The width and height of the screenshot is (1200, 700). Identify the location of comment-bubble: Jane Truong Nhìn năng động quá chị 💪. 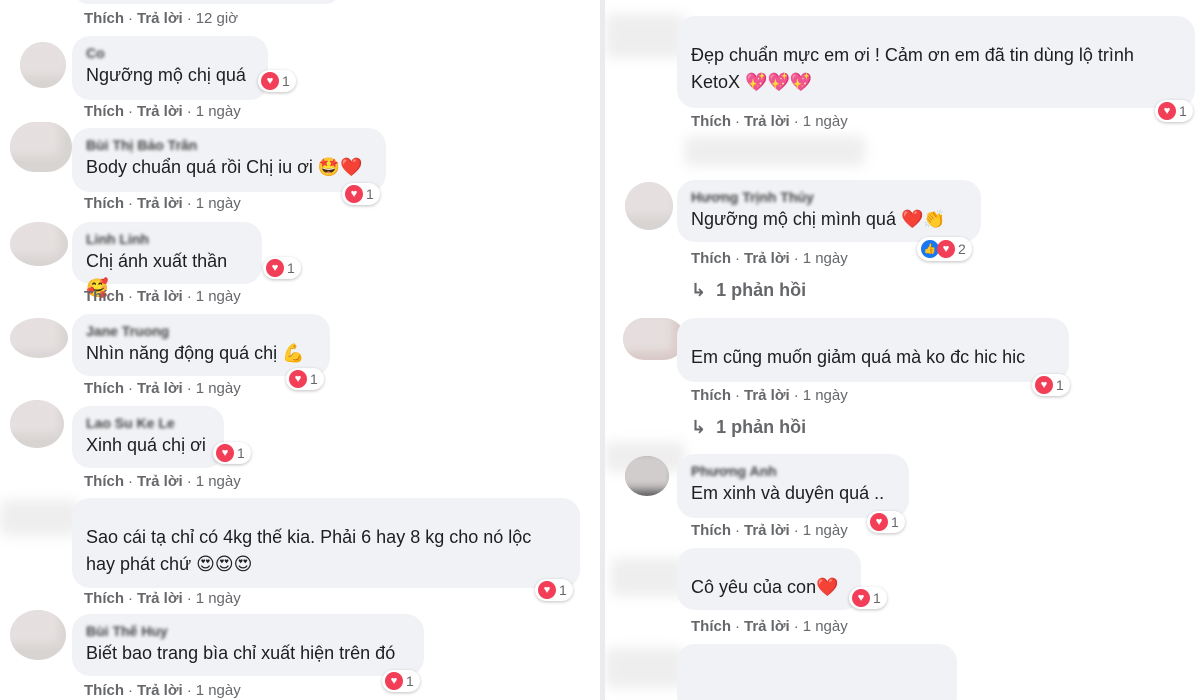
(201, 345).